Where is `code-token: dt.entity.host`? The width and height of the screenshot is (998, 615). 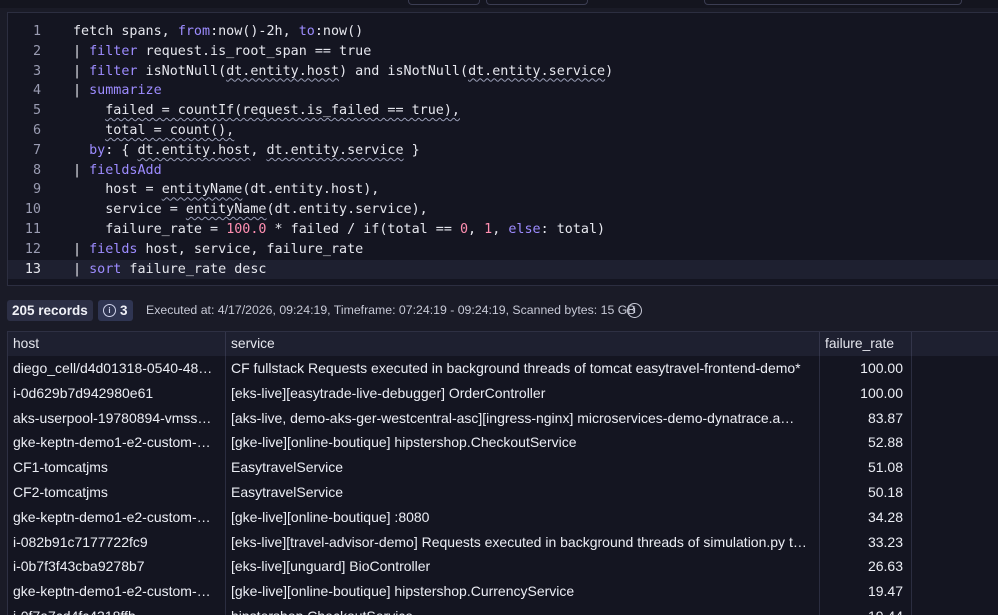
code-token: dt.entity.host is located at coordinates (194, 150).